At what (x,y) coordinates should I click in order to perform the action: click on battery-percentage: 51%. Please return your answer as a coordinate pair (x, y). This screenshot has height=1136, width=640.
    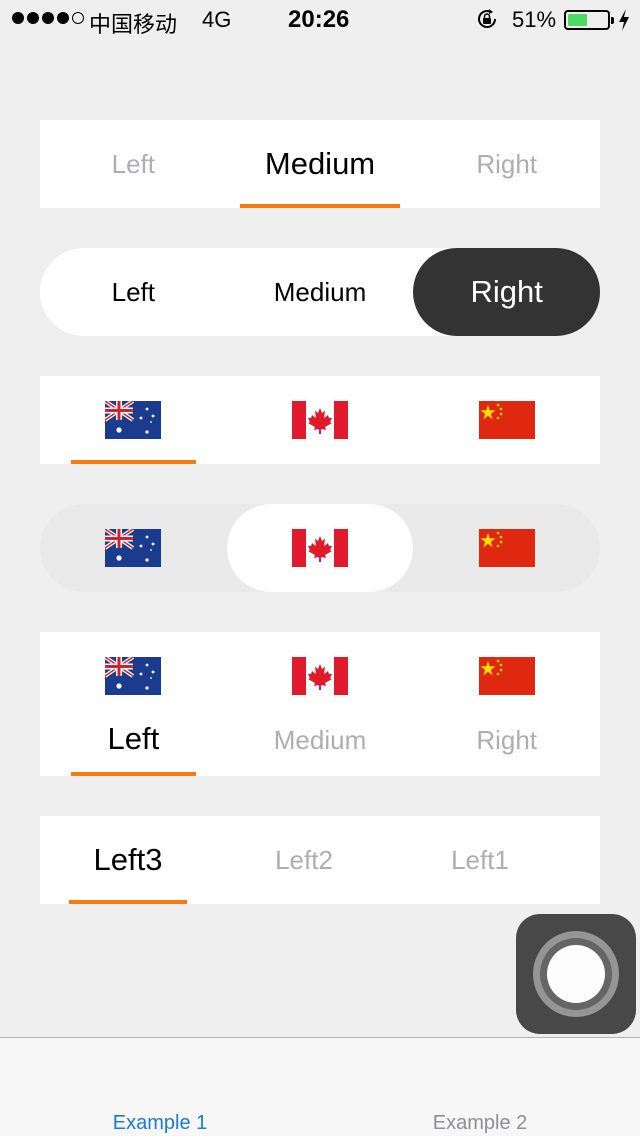
    Looking at the image, I should click on (534, 19).